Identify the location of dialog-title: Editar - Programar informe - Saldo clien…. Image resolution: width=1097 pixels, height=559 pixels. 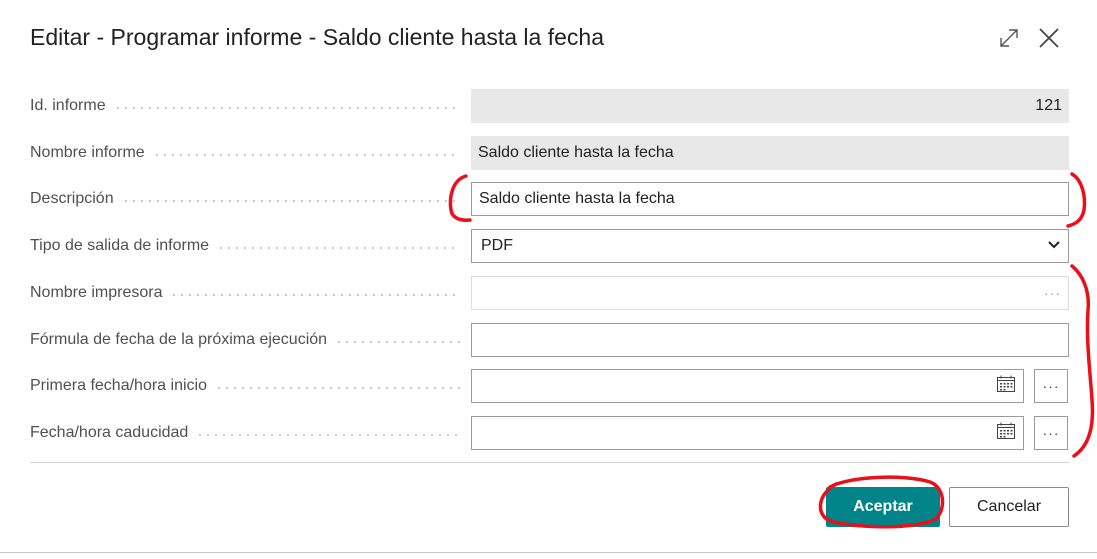
(317, 37).